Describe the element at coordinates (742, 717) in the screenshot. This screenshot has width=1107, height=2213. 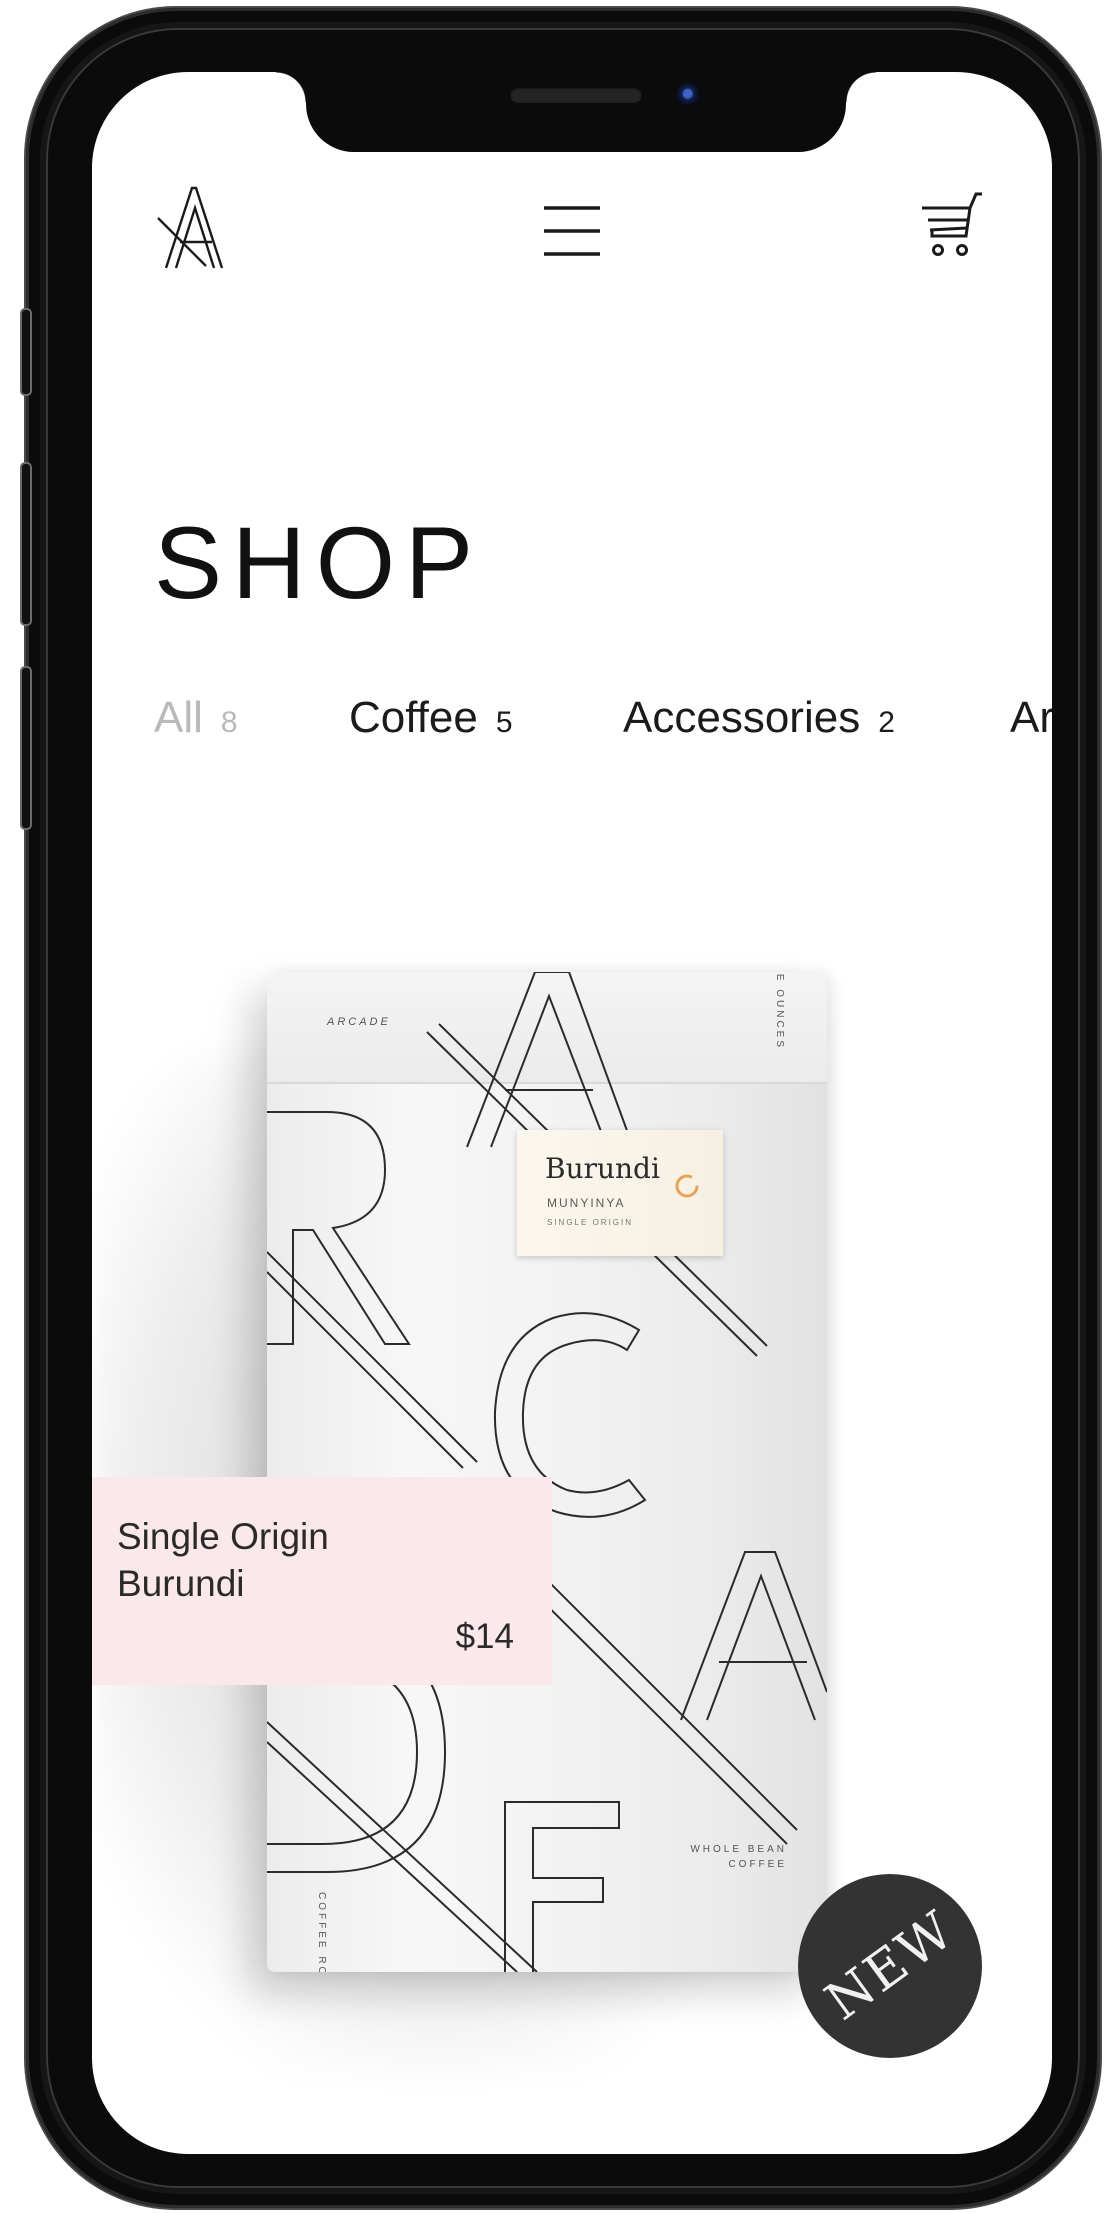
I see `tab-label: Accessories` at that location.